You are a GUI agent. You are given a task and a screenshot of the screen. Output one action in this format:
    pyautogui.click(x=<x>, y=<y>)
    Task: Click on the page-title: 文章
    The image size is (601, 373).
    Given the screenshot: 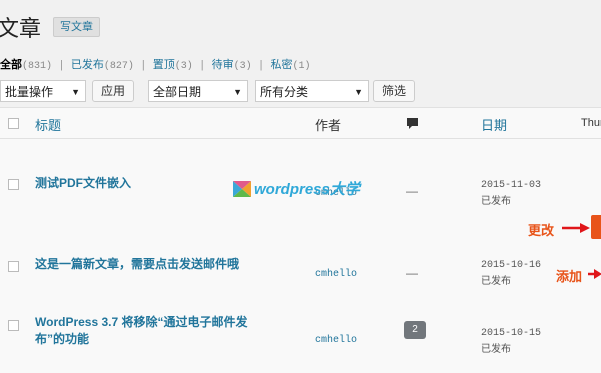 What is the action you would take?
    pyautogui.click(x=21, y=28)
    